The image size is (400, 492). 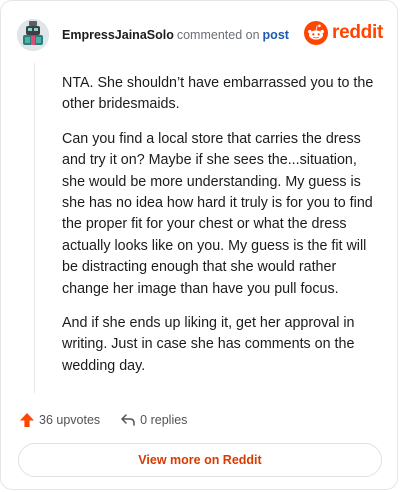 I want to click on comment-meta: EmpressJainaSolo commented on post, so click(x=175, y=35).